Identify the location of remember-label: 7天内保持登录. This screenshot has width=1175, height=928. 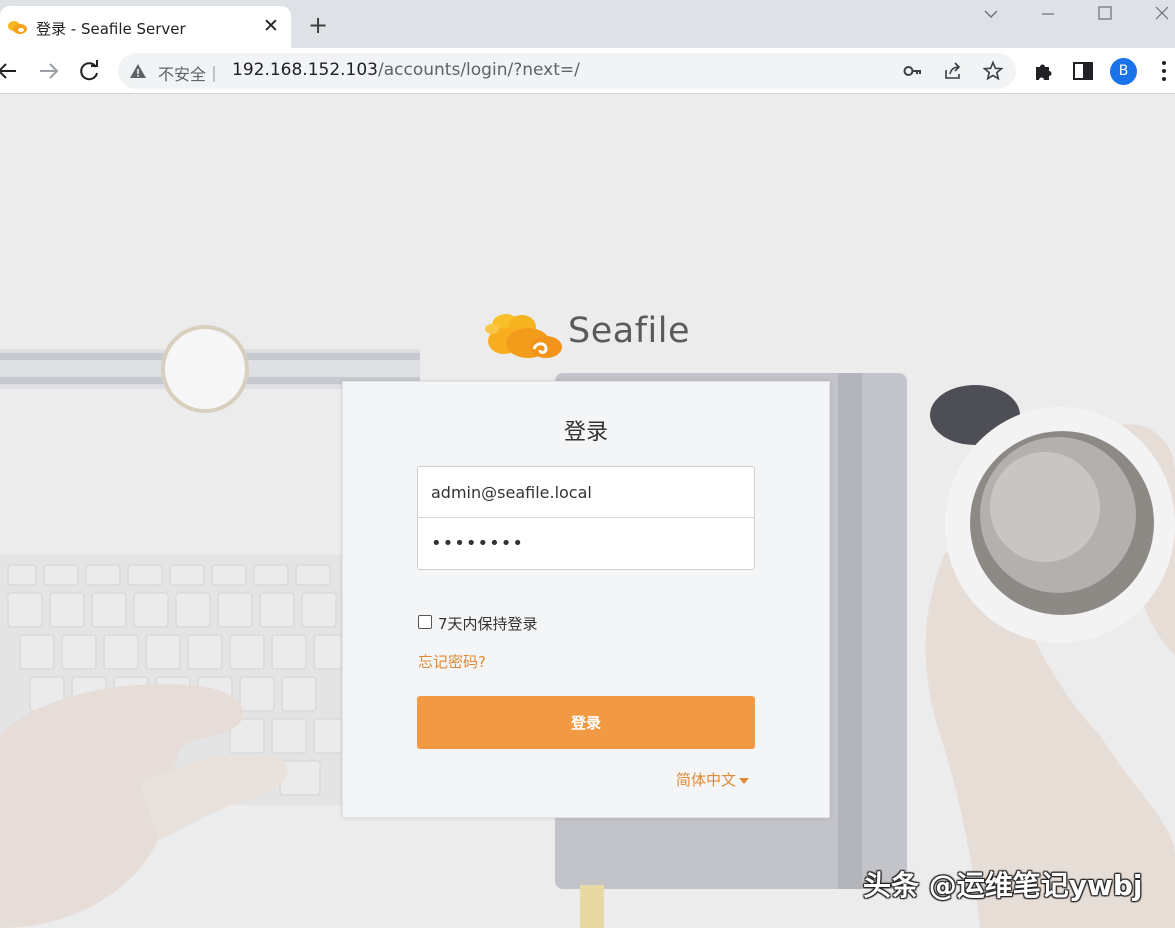
(488, 623).